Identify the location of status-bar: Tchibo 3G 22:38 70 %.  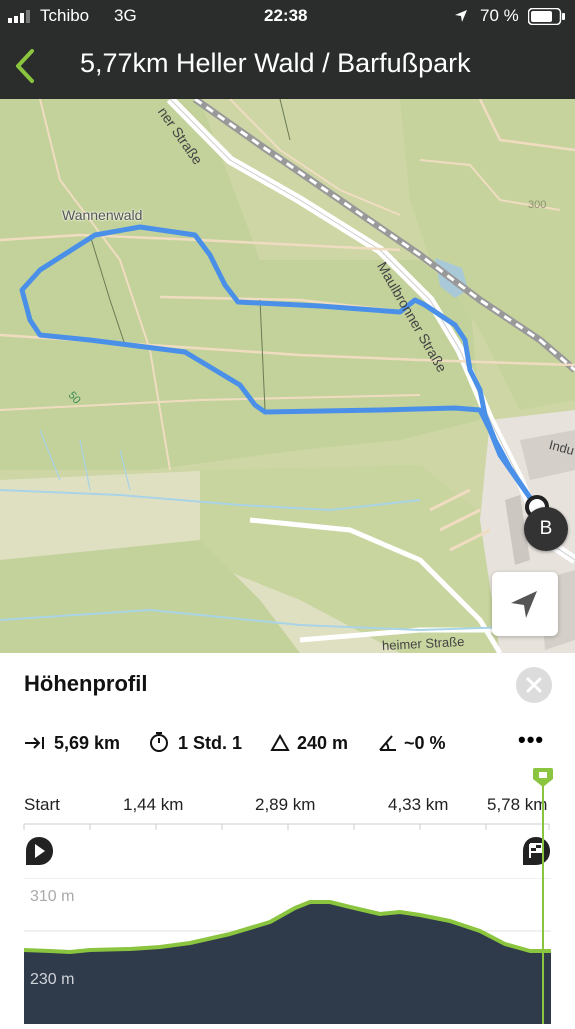
(287, 16).